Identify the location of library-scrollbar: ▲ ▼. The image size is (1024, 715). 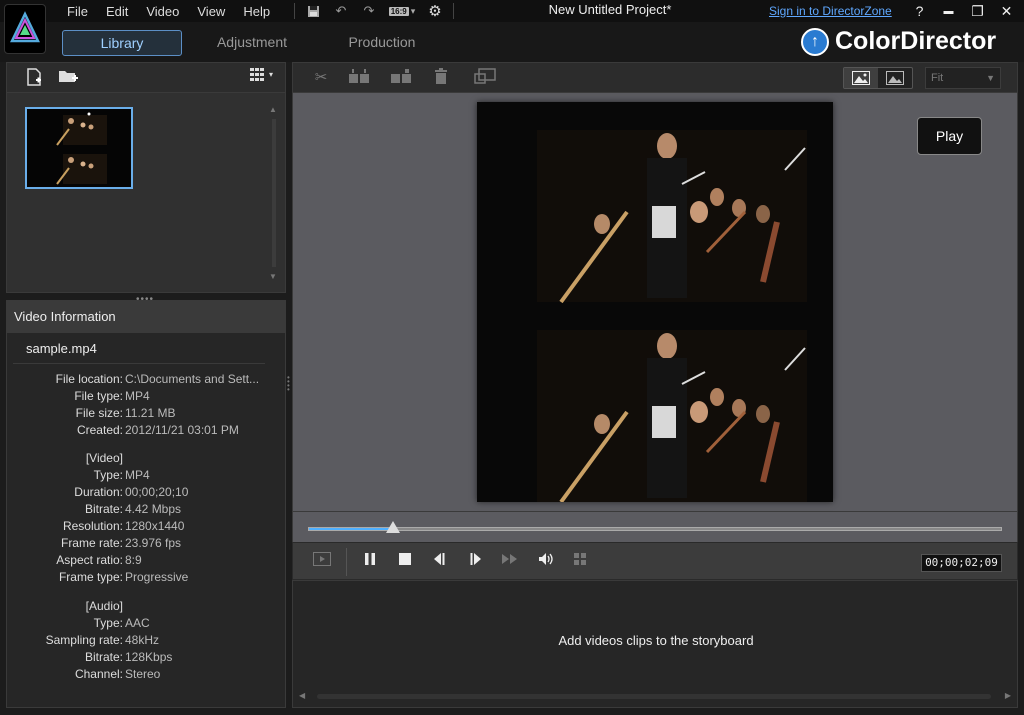
(274, 193).